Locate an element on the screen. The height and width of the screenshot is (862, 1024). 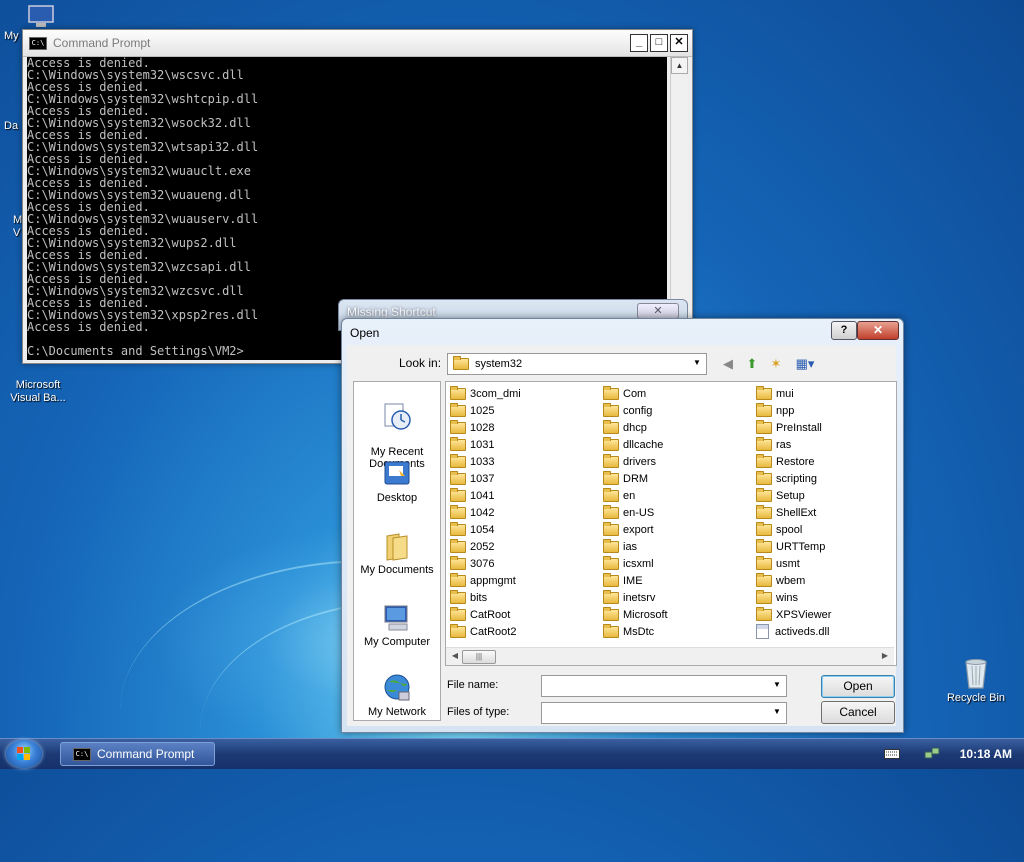
close-button: ✕ is located at coordinates (679, 43).